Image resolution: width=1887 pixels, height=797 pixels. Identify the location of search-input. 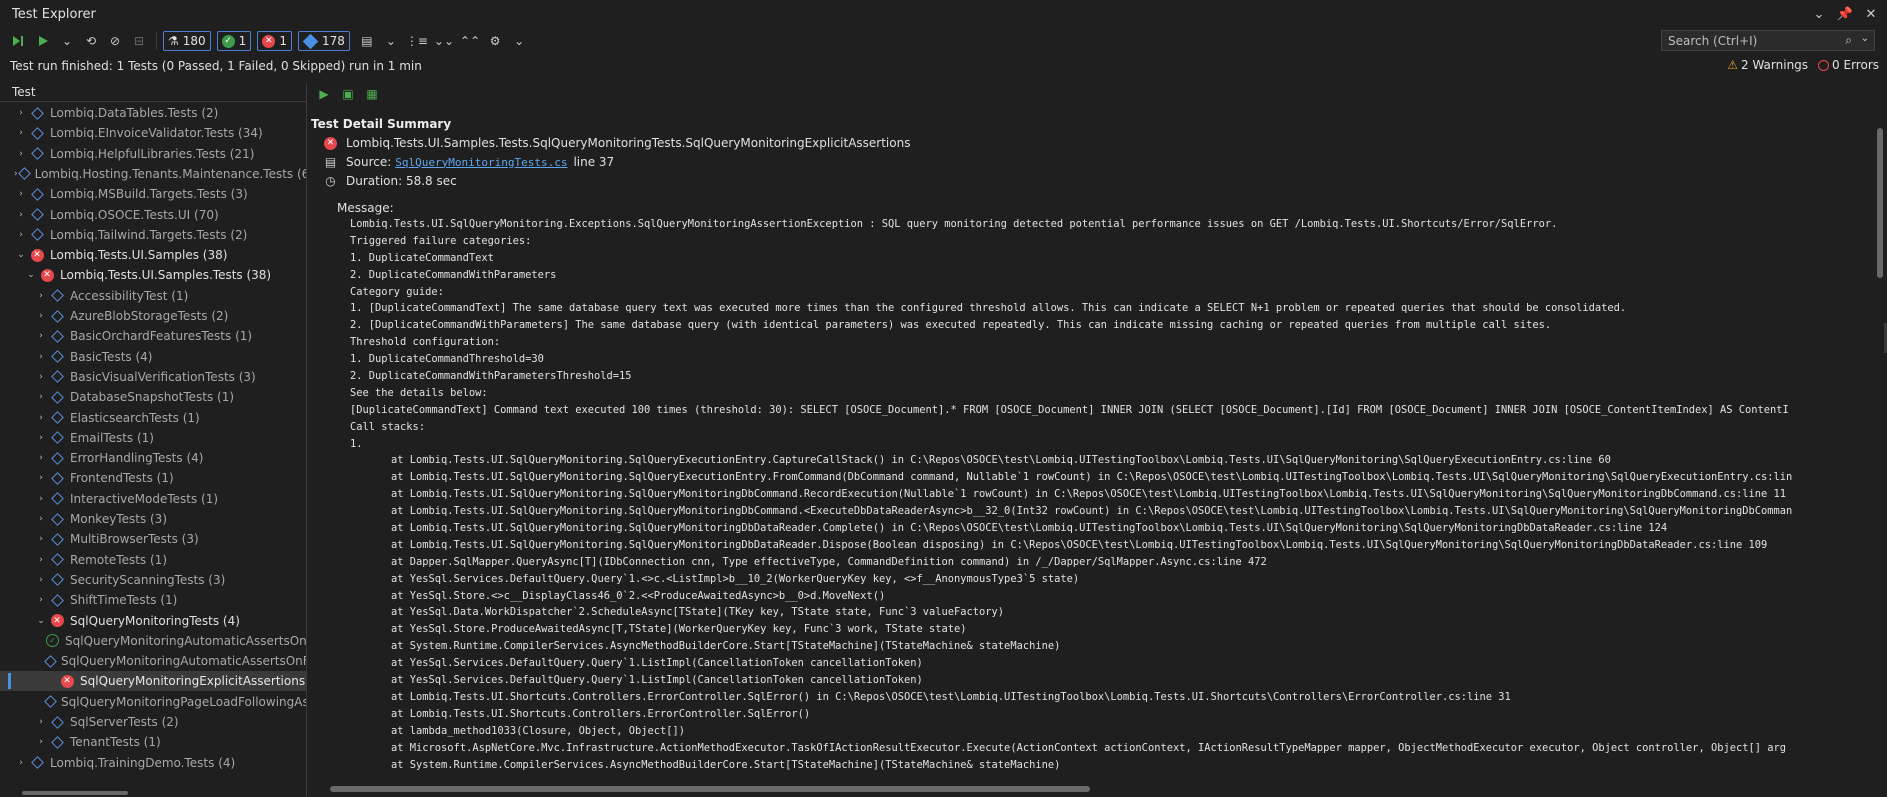
(1748, 40).